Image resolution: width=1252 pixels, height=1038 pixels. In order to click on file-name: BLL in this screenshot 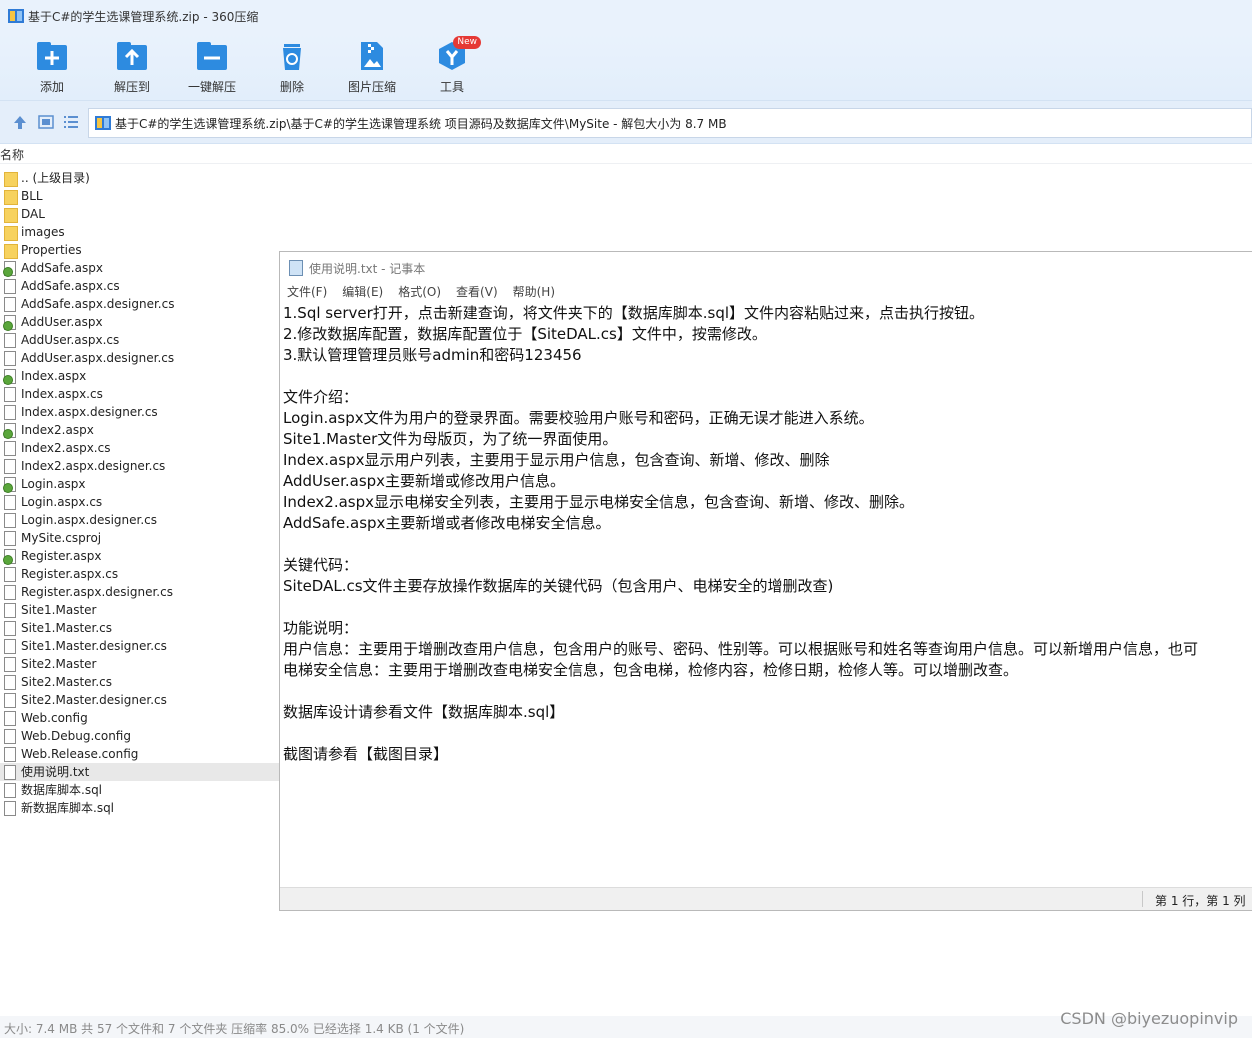, I will do `click(32, 196)`.